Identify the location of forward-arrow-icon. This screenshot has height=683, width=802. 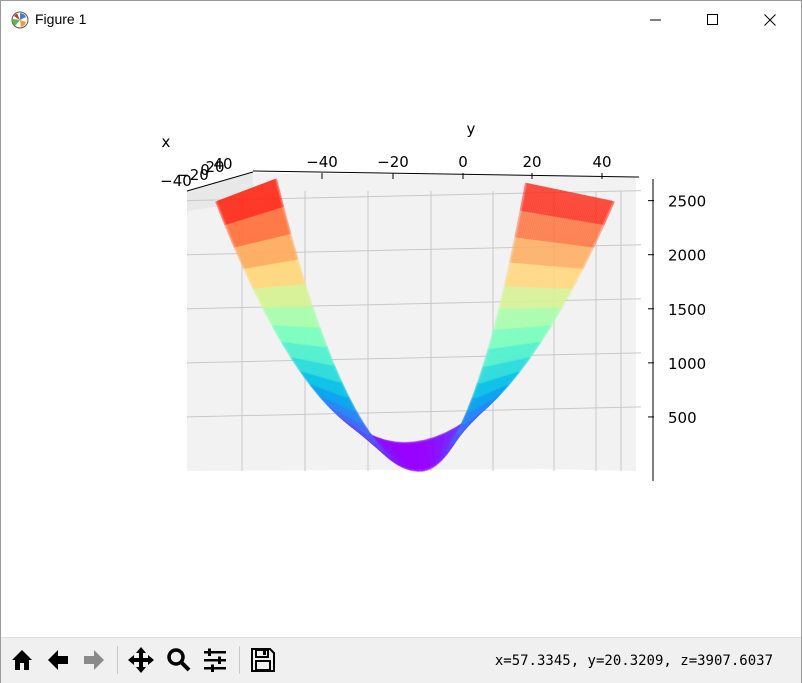
(94, 660).